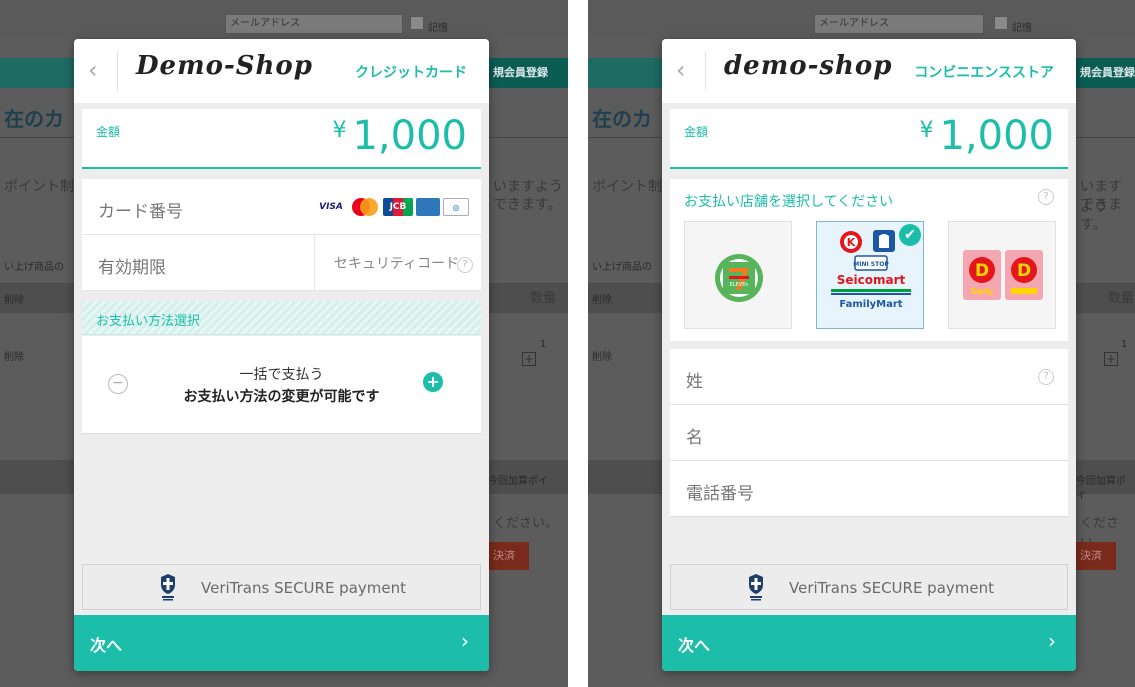  What do you see at coordinates (528, 73) in the screenshot?
I see `bg-register-button: 規会員登録` at bounding box center [528, 73].